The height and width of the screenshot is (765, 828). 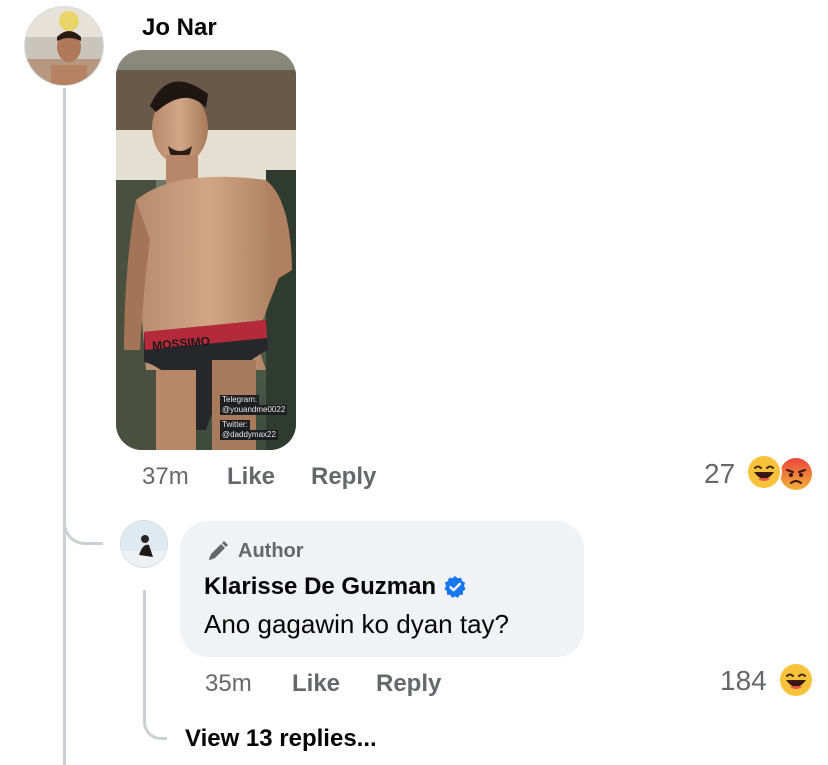 I want to click on thread-line-reply, so click(x=144, y=645).